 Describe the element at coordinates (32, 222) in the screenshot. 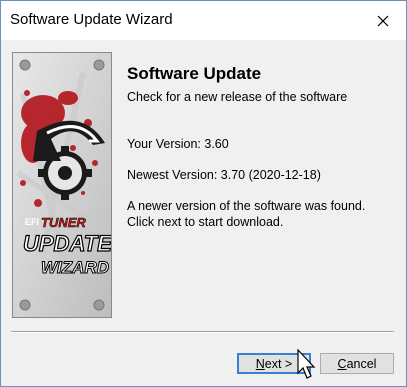

I see `svg-text: EFI` at that location.